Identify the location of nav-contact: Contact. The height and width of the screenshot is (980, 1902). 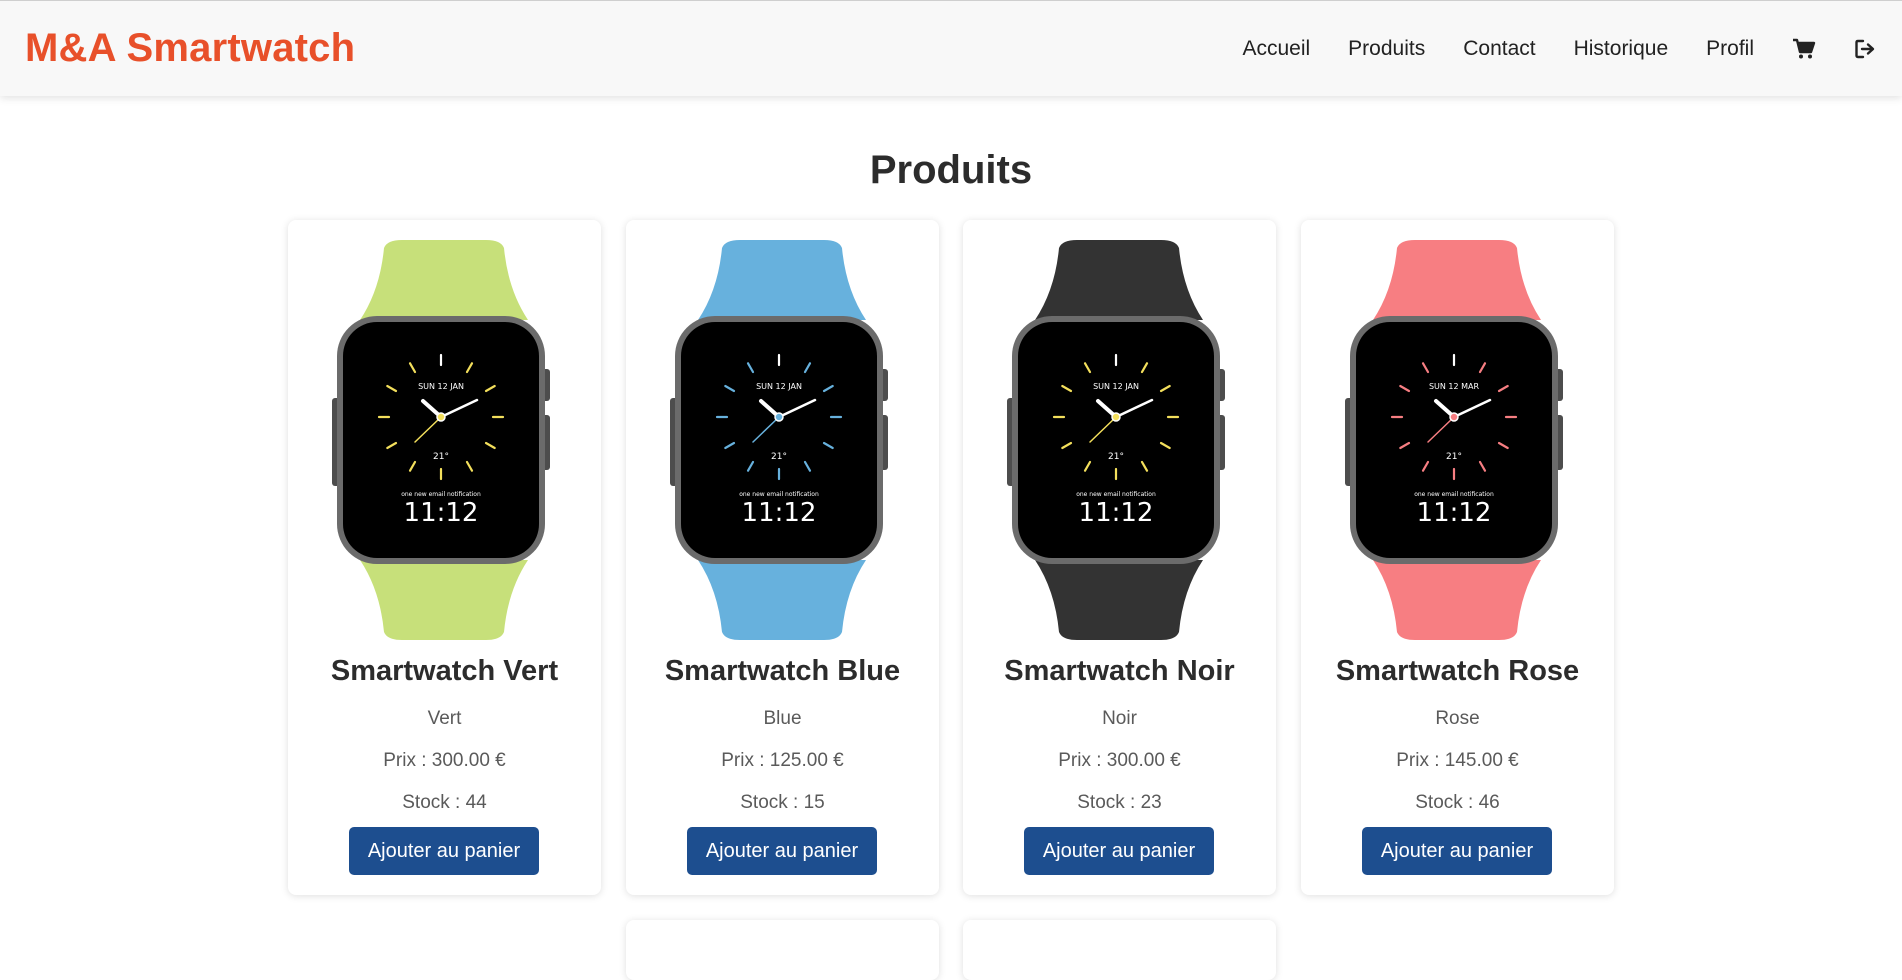
(1499, 49).